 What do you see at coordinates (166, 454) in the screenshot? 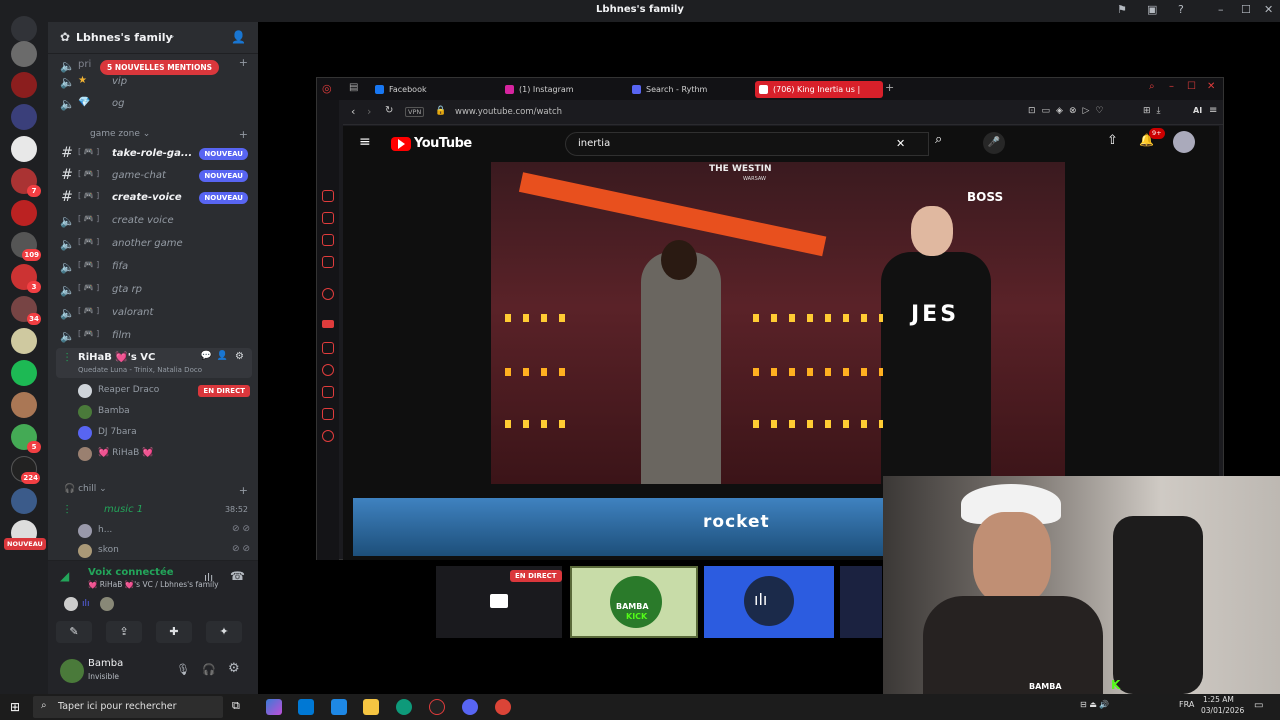
I see `vc-member: 💓 RiHaB 💓` at bounding box center [166, 454].